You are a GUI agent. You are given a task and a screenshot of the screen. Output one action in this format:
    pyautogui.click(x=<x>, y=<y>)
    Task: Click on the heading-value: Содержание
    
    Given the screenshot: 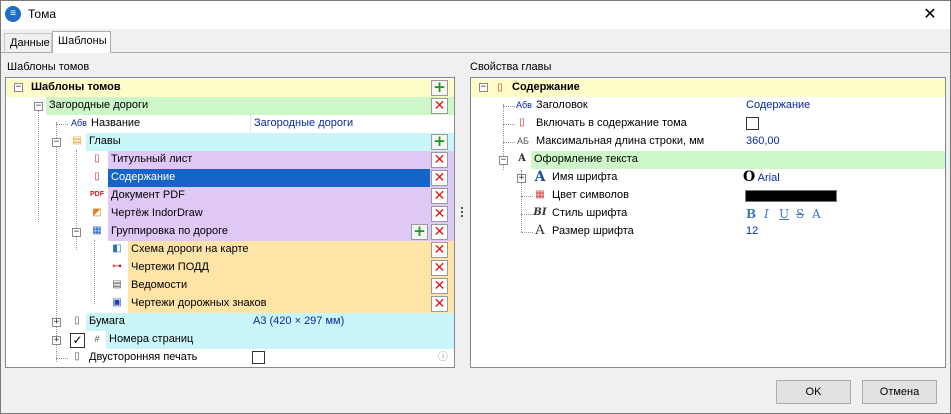 What is the action you would take?
    pyautogui.click(x=844, y=106)
    